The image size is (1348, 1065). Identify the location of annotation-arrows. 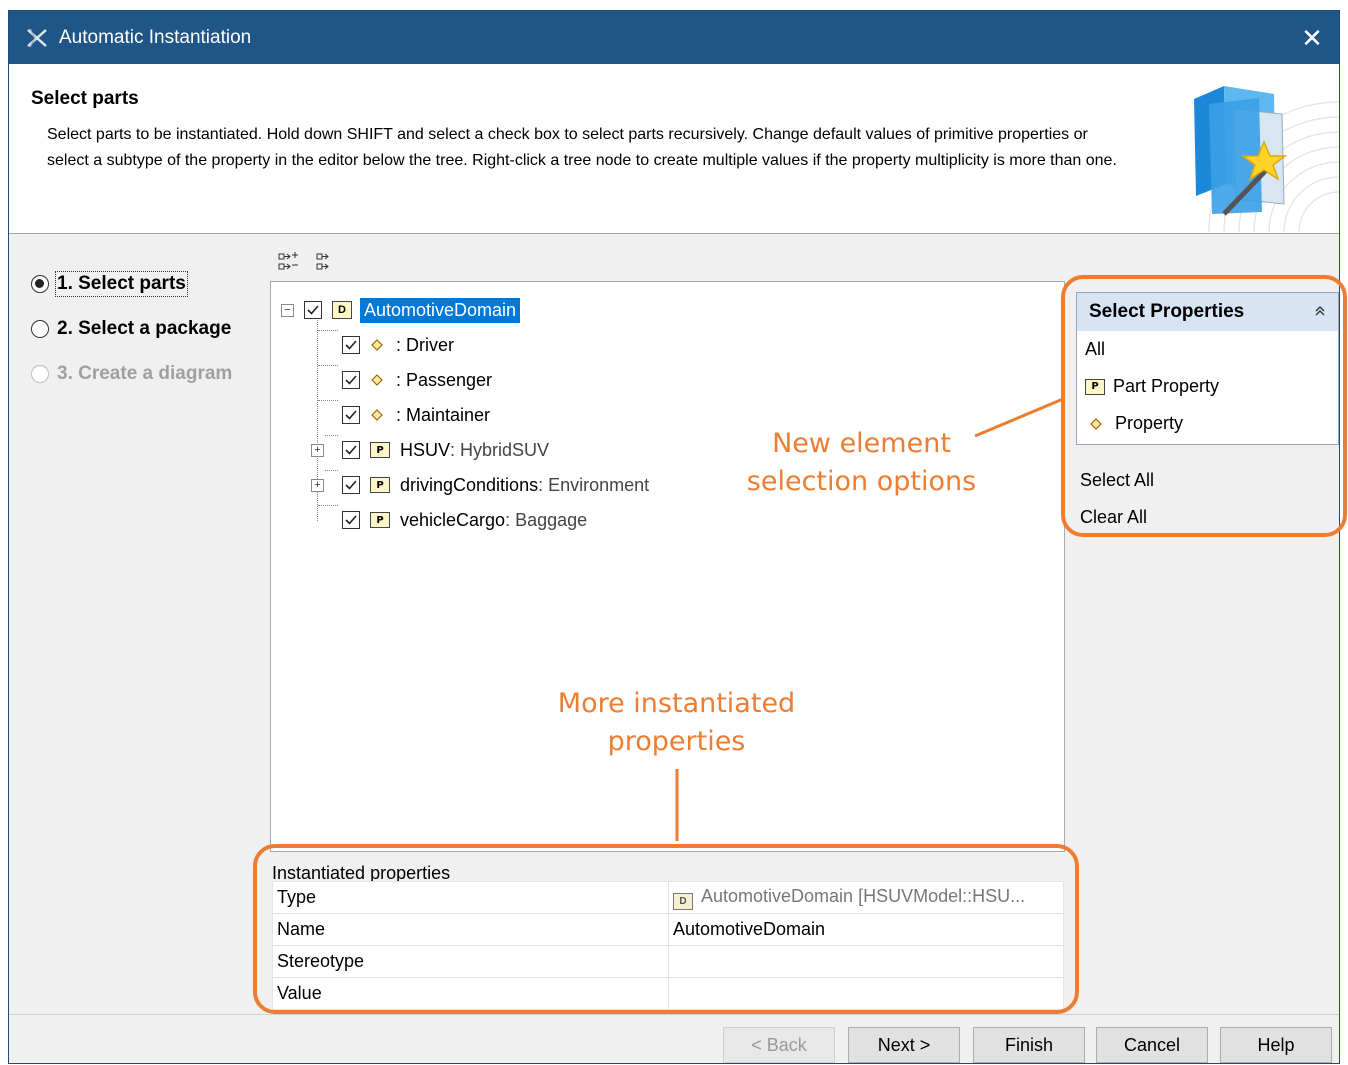
(869, 619).